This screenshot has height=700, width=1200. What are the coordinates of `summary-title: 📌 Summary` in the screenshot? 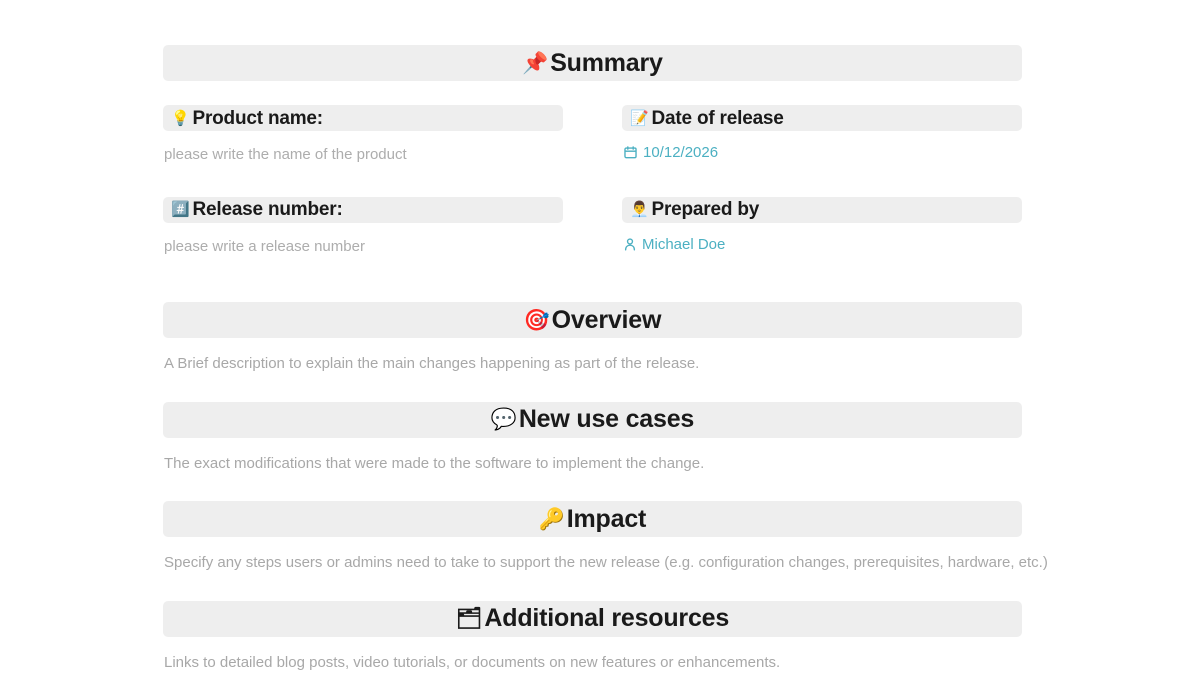 It's located at (592, 62).